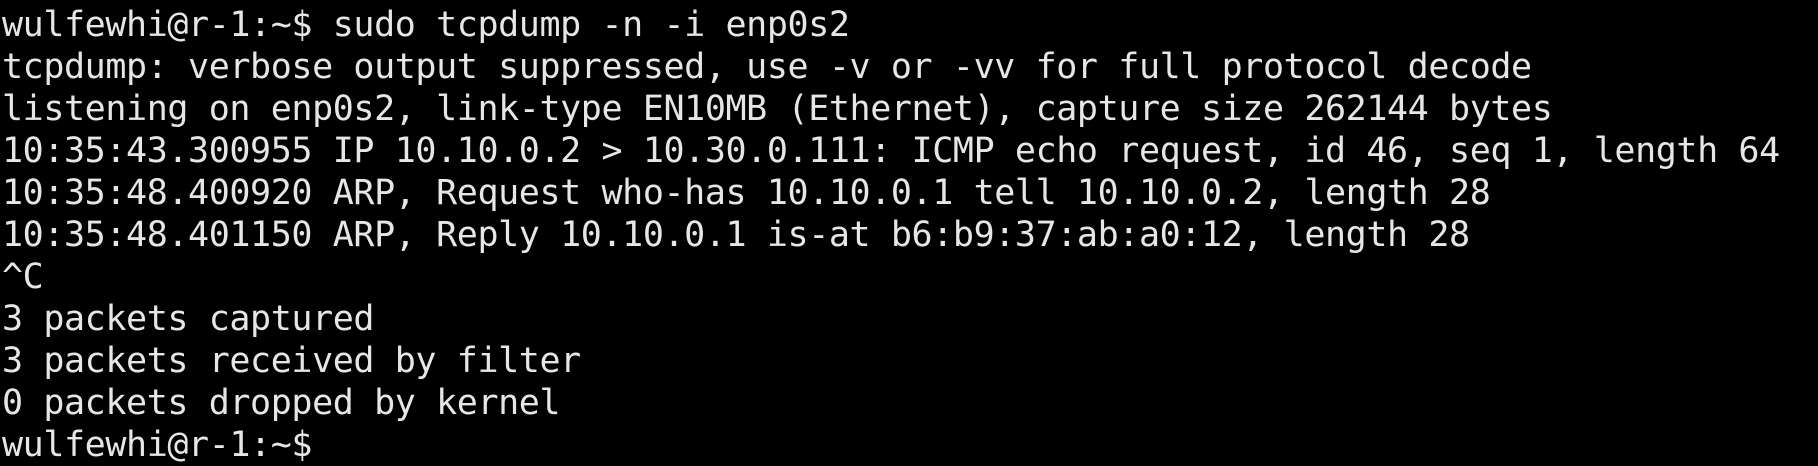 The width and height of the screenshot is (1818, 466). What do you see at coordinates (291, 361) in the screenshot?
I see `terminal-summary-line: 3 packets received by filter` at bounding box center [291, 361].